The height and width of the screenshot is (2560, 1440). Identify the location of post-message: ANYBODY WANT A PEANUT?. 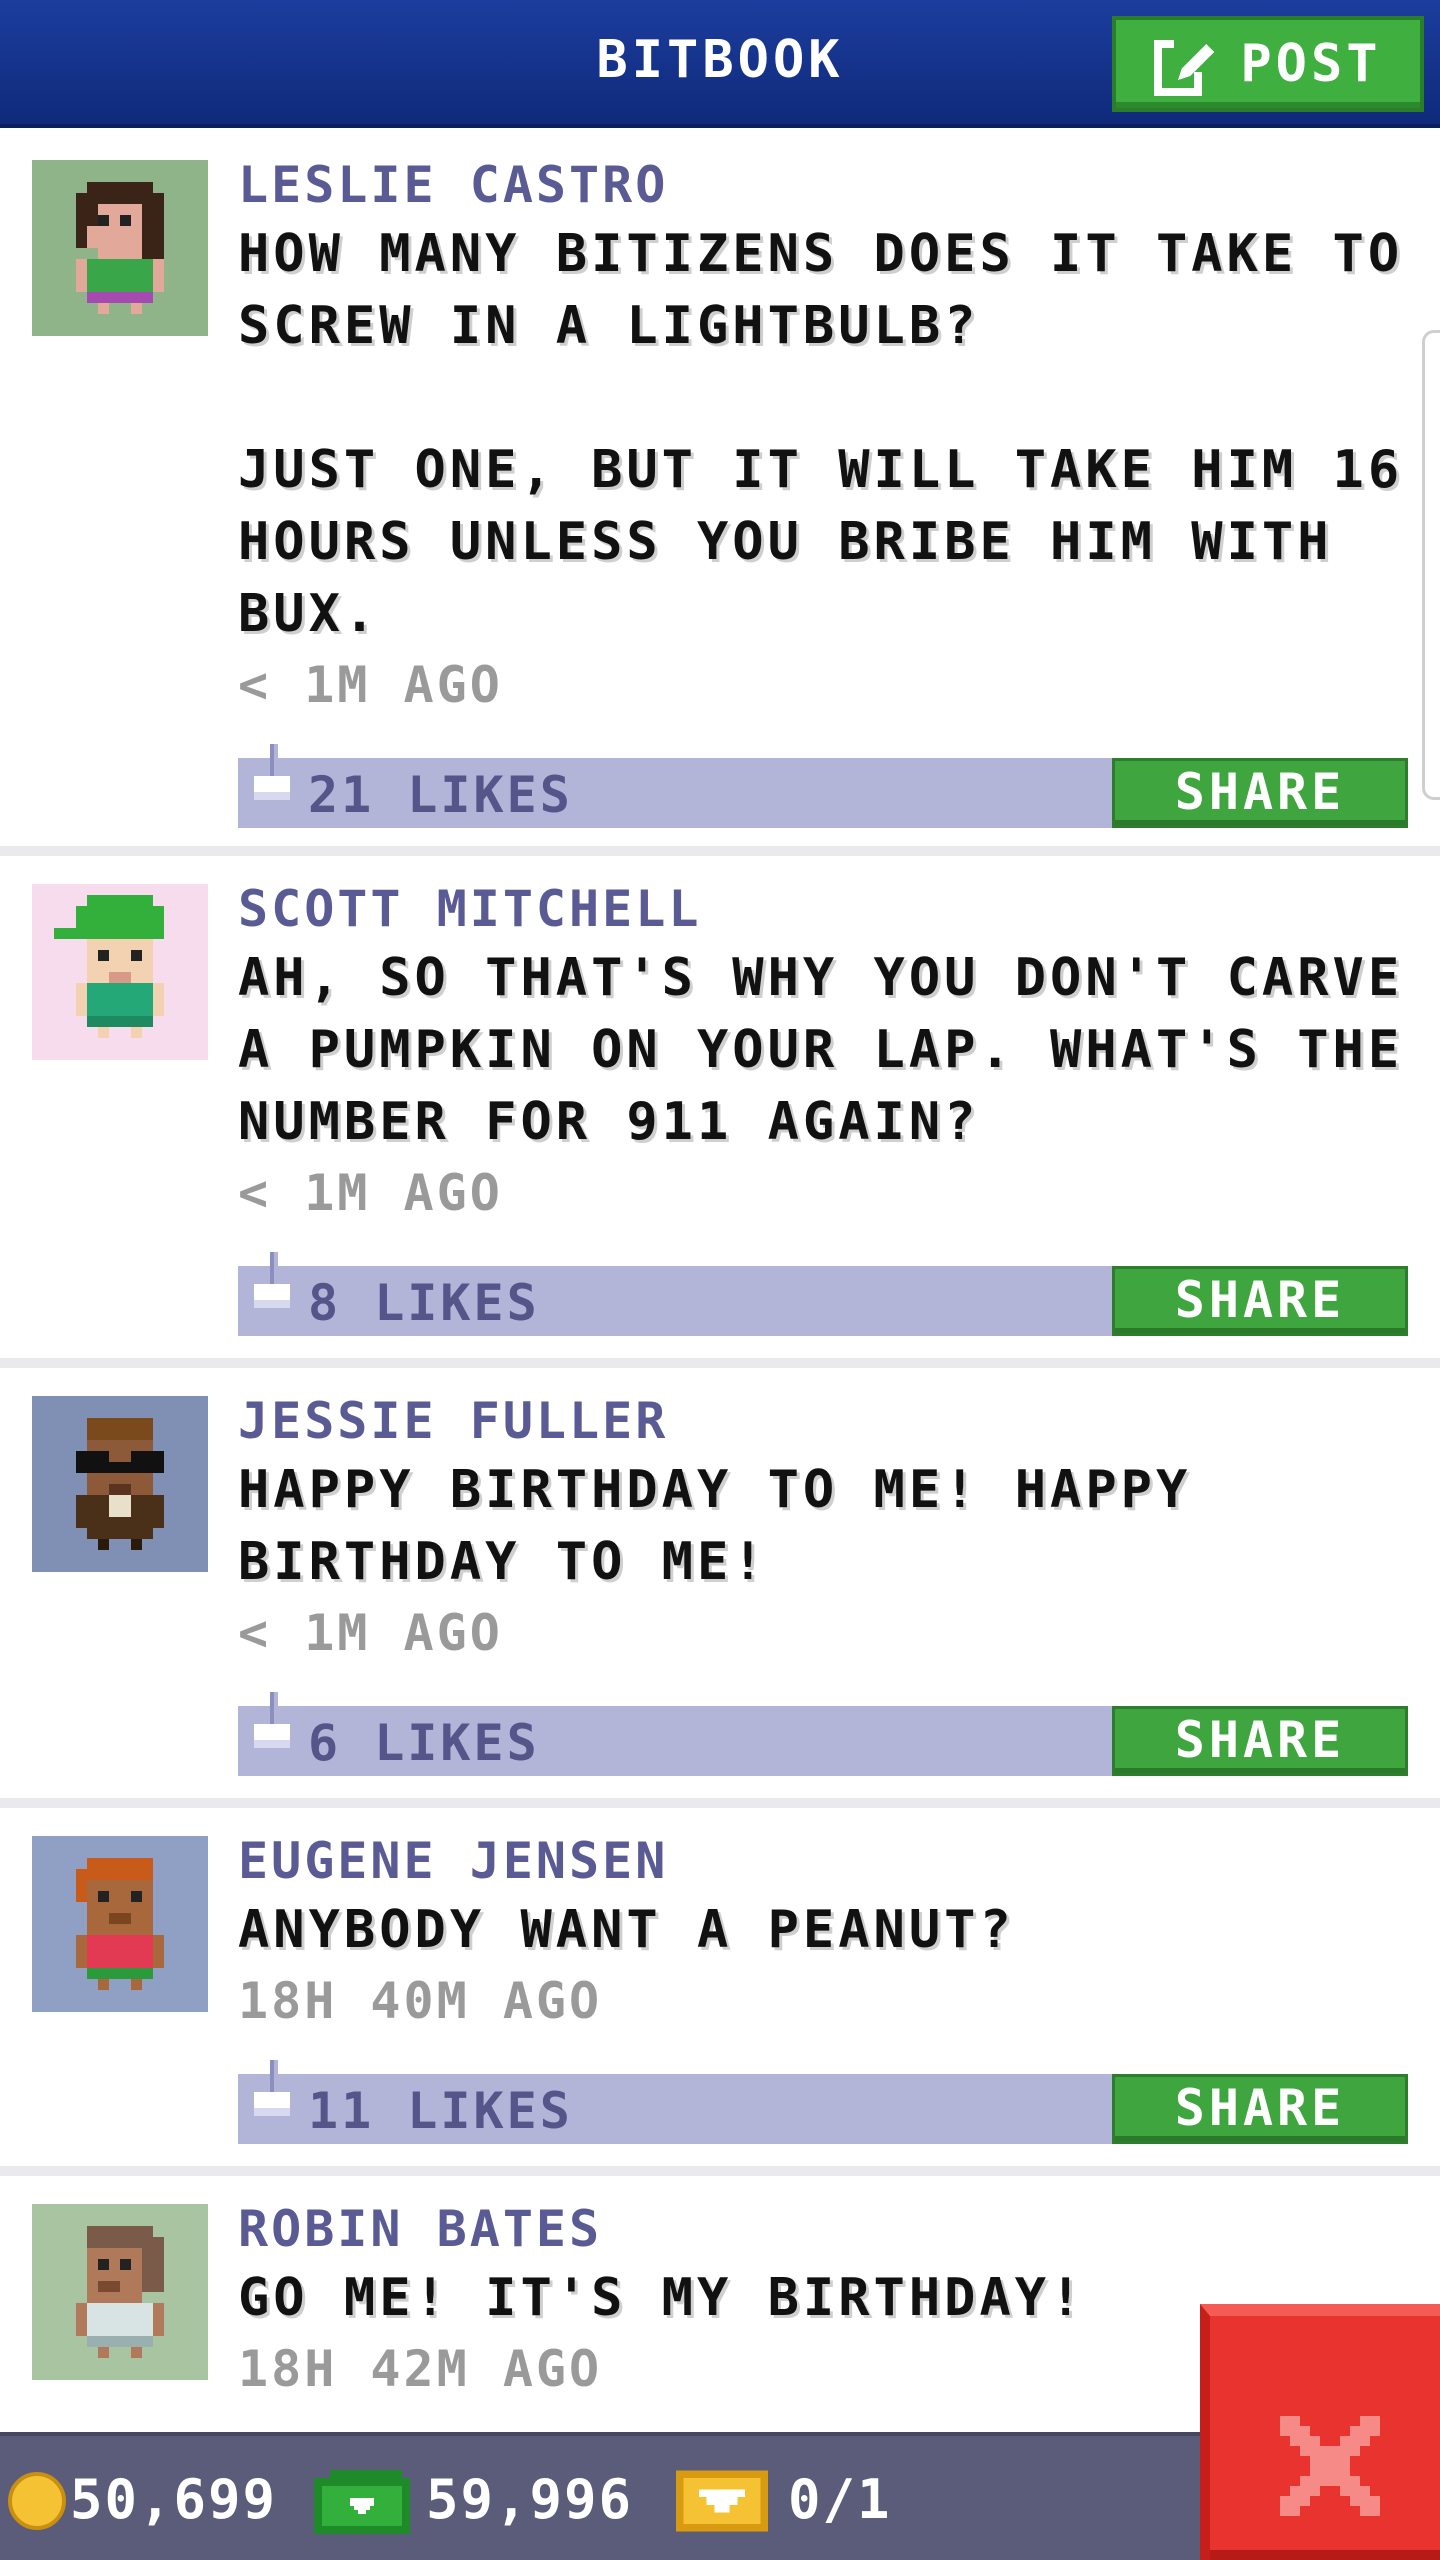
(626, 1930).